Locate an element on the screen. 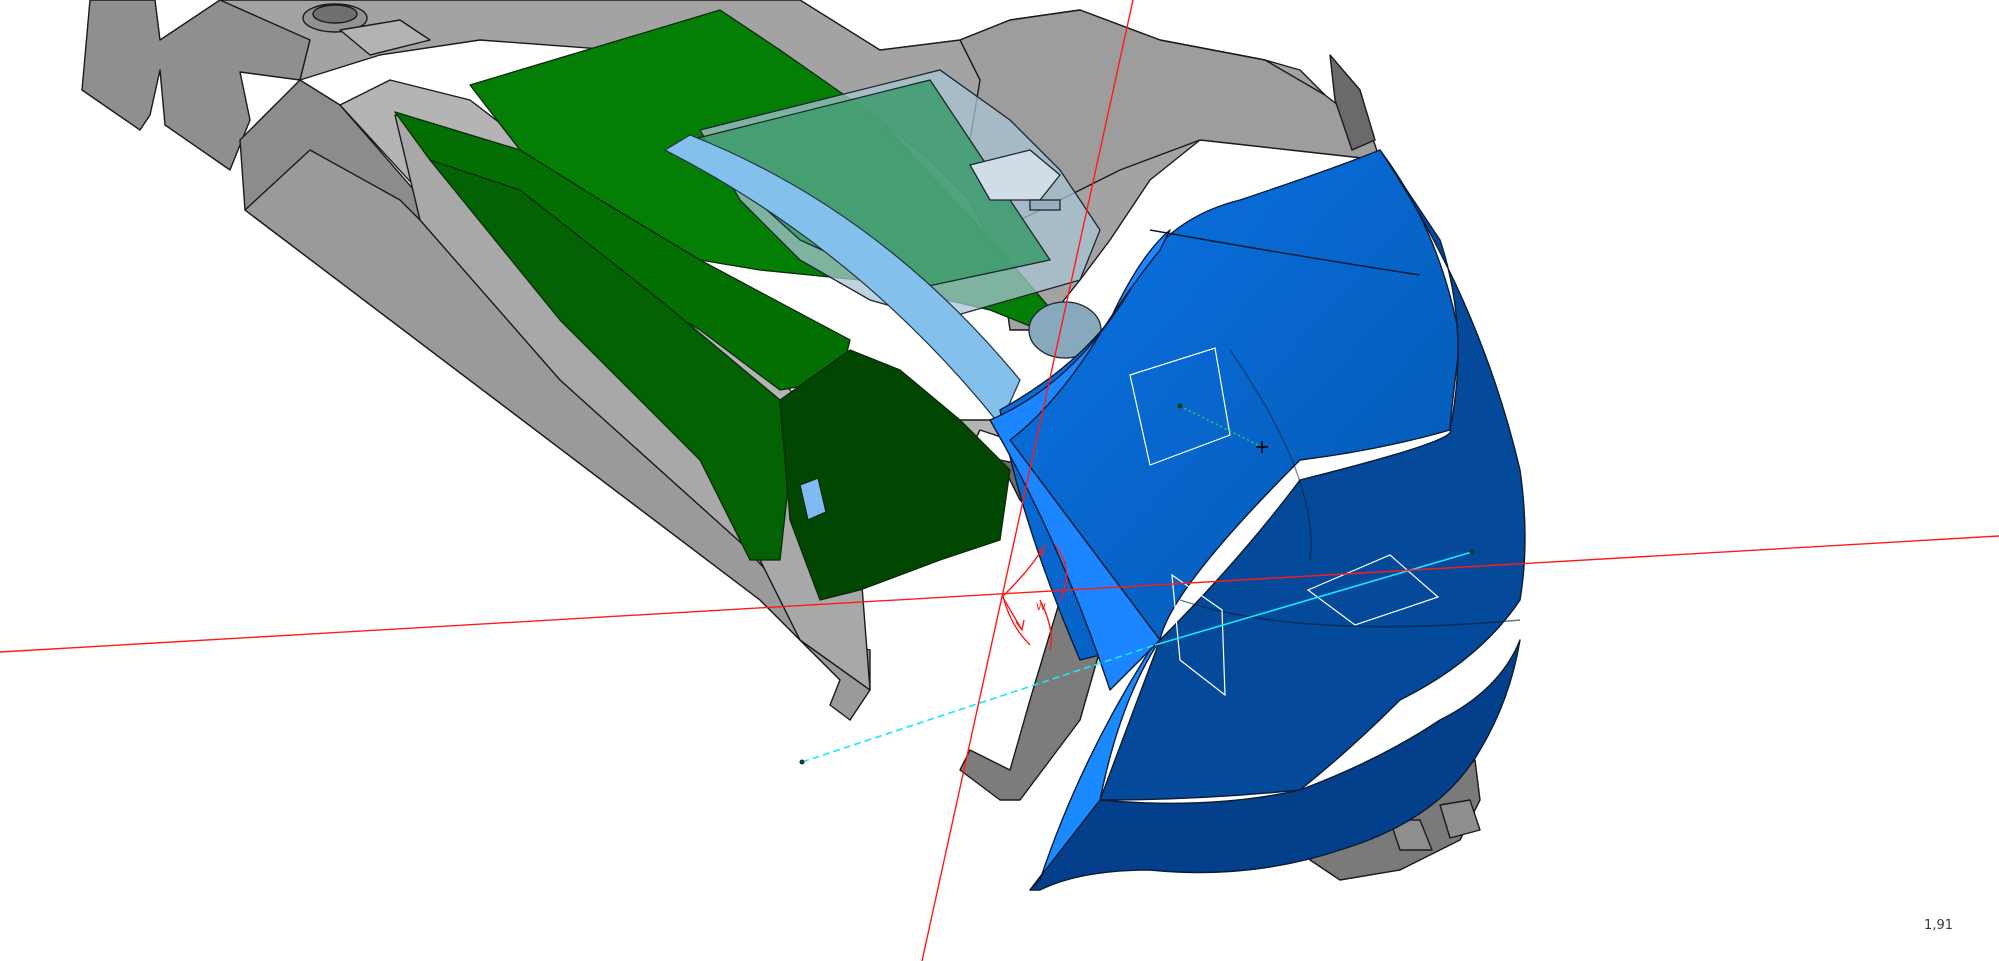 Image resolution: width=1999 pixels, height=961 pixels. axis-horizontal is located at coordinates (999, 594).